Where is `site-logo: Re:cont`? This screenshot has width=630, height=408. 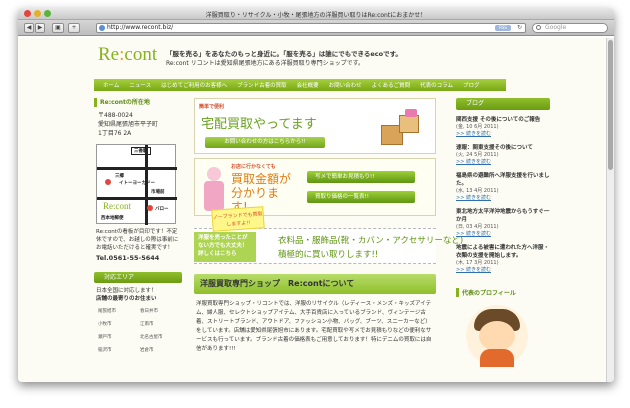
site-logo: Re:cont is located at coordinates (127, 55).